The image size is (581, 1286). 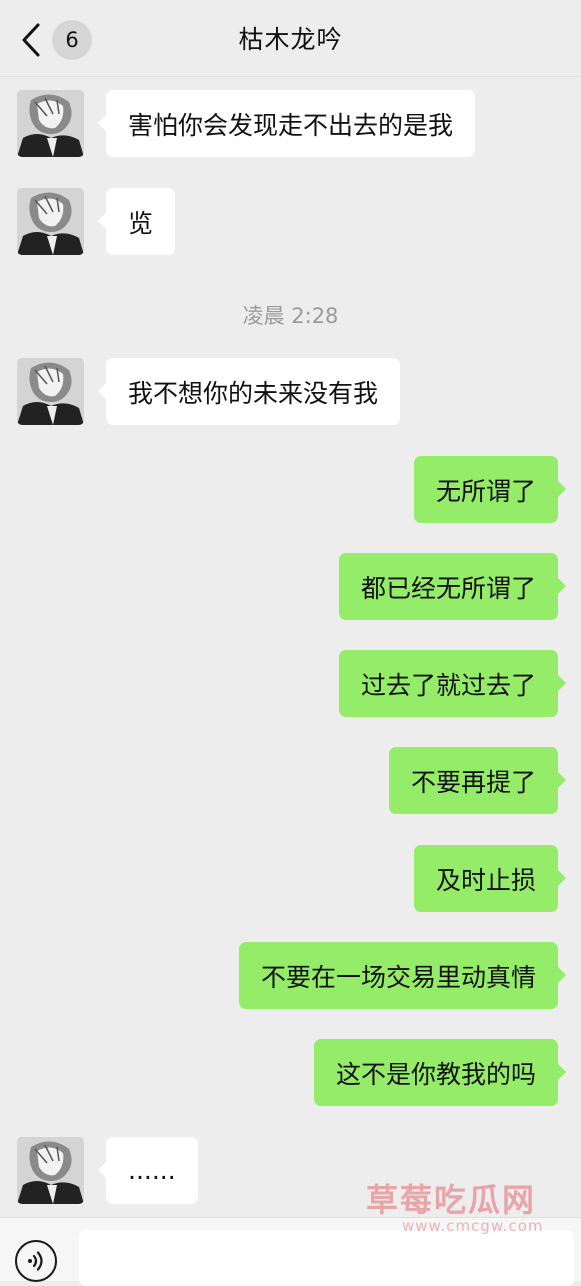 What do you see at coordinates (473, 1226) in the screenshot?
I see `watermark-url: www.cmcgw.com` at bounding box center [473, 1226].